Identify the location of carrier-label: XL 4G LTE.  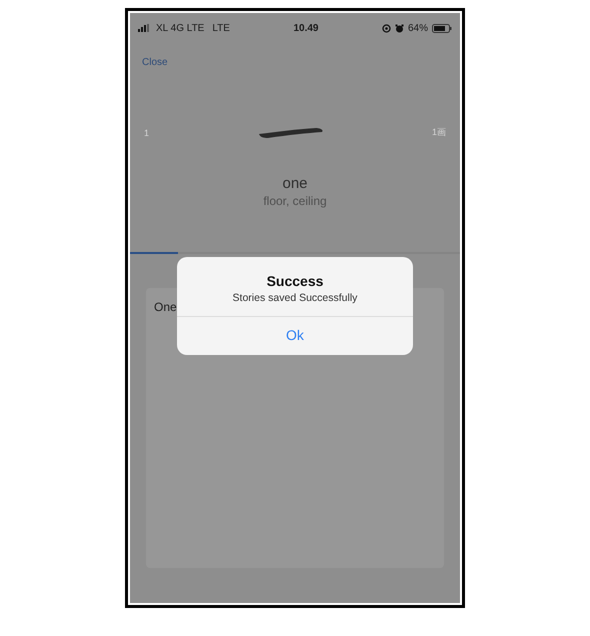
(180, 28).